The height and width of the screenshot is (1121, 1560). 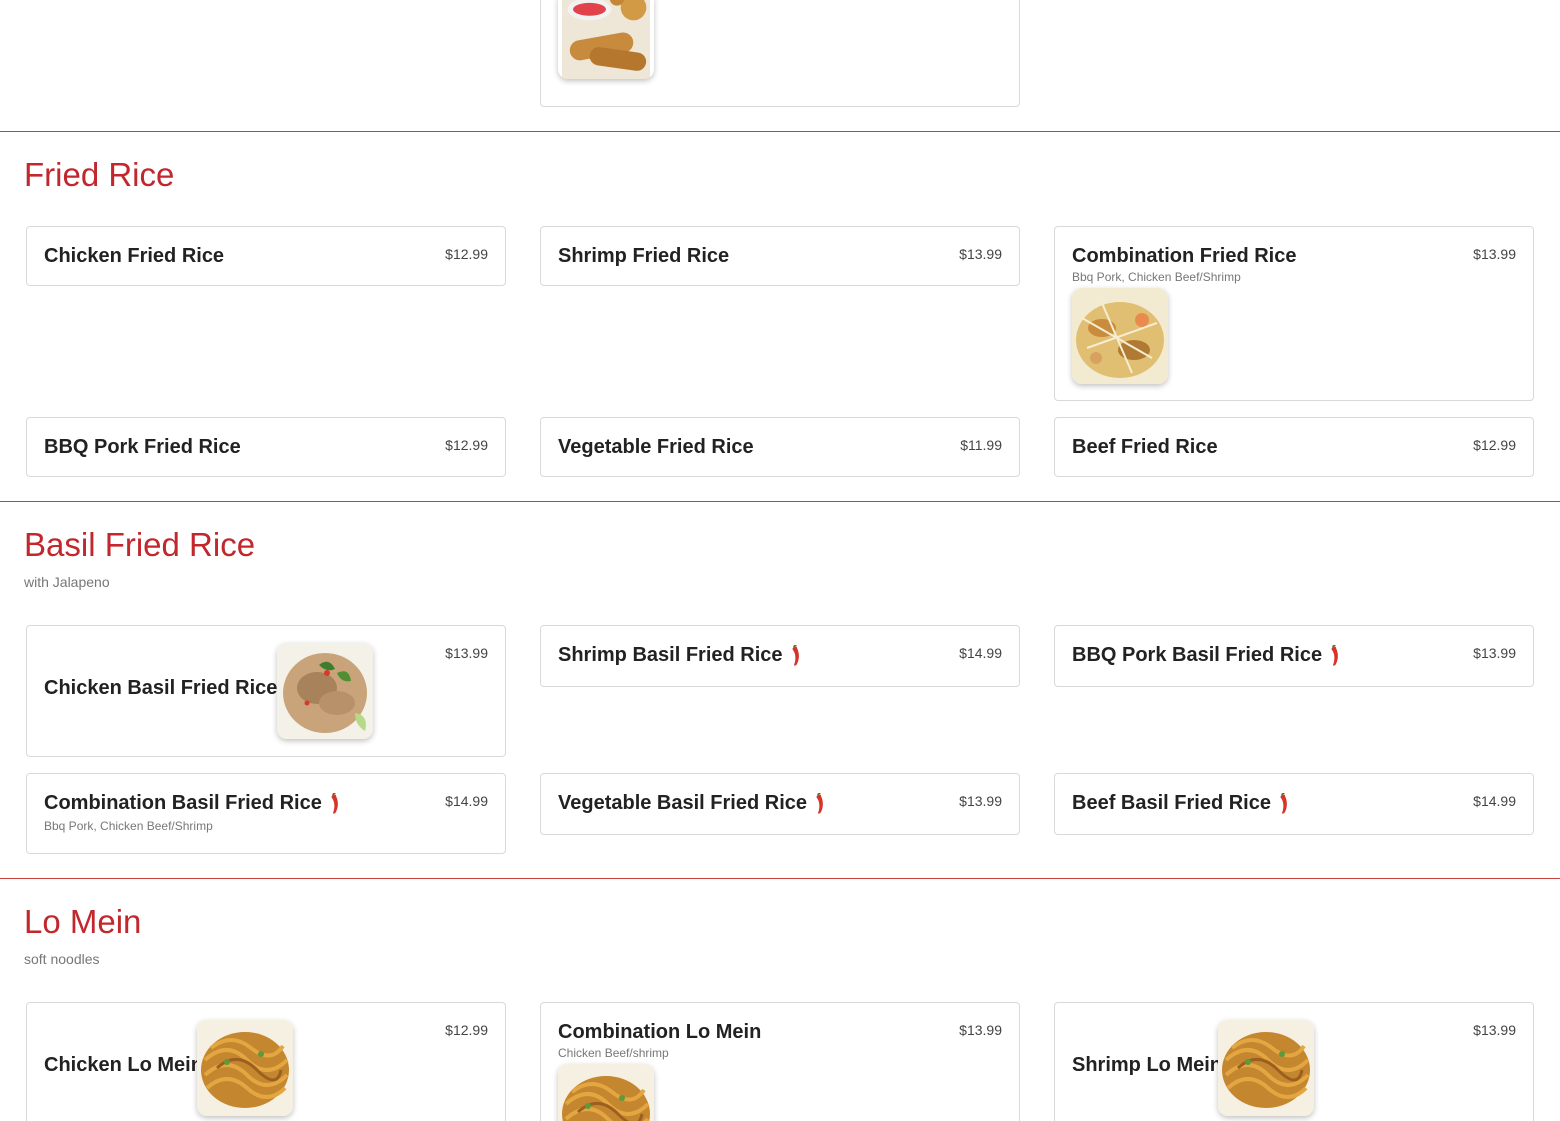 What do you see at coordinates (1147, 1065) in the screenshot?
I see `item-name: Shrimp Lo Mein` at bounding box center [1147, 1065].